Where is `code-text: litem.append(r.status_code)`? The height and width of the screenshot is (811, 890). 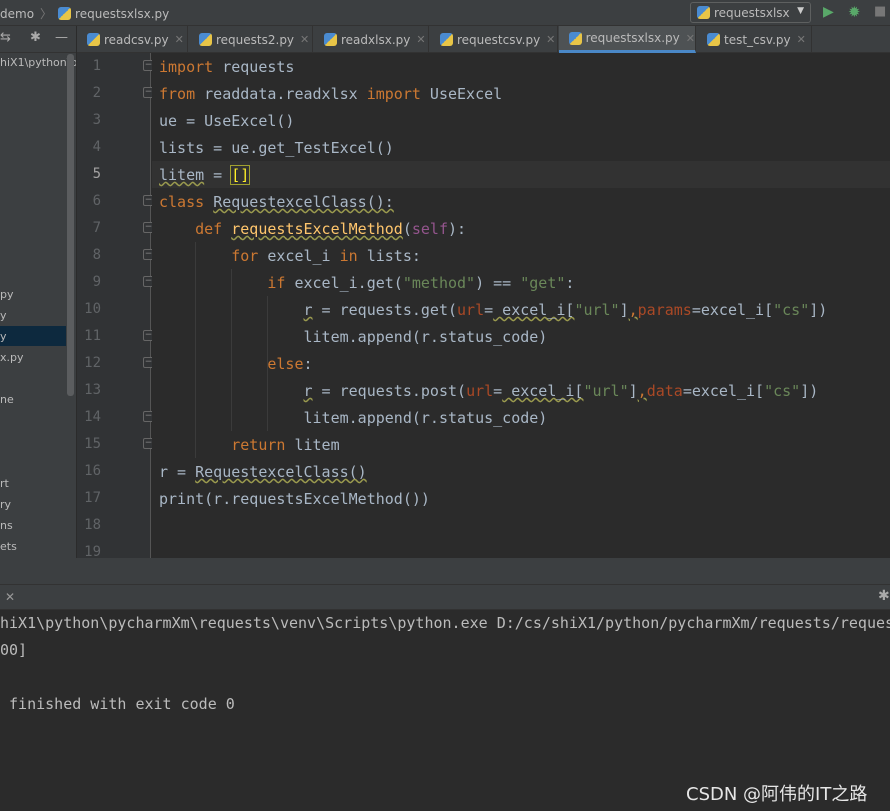
code-text: litem.append(r.status_code) is located at coordinates (425, 337).